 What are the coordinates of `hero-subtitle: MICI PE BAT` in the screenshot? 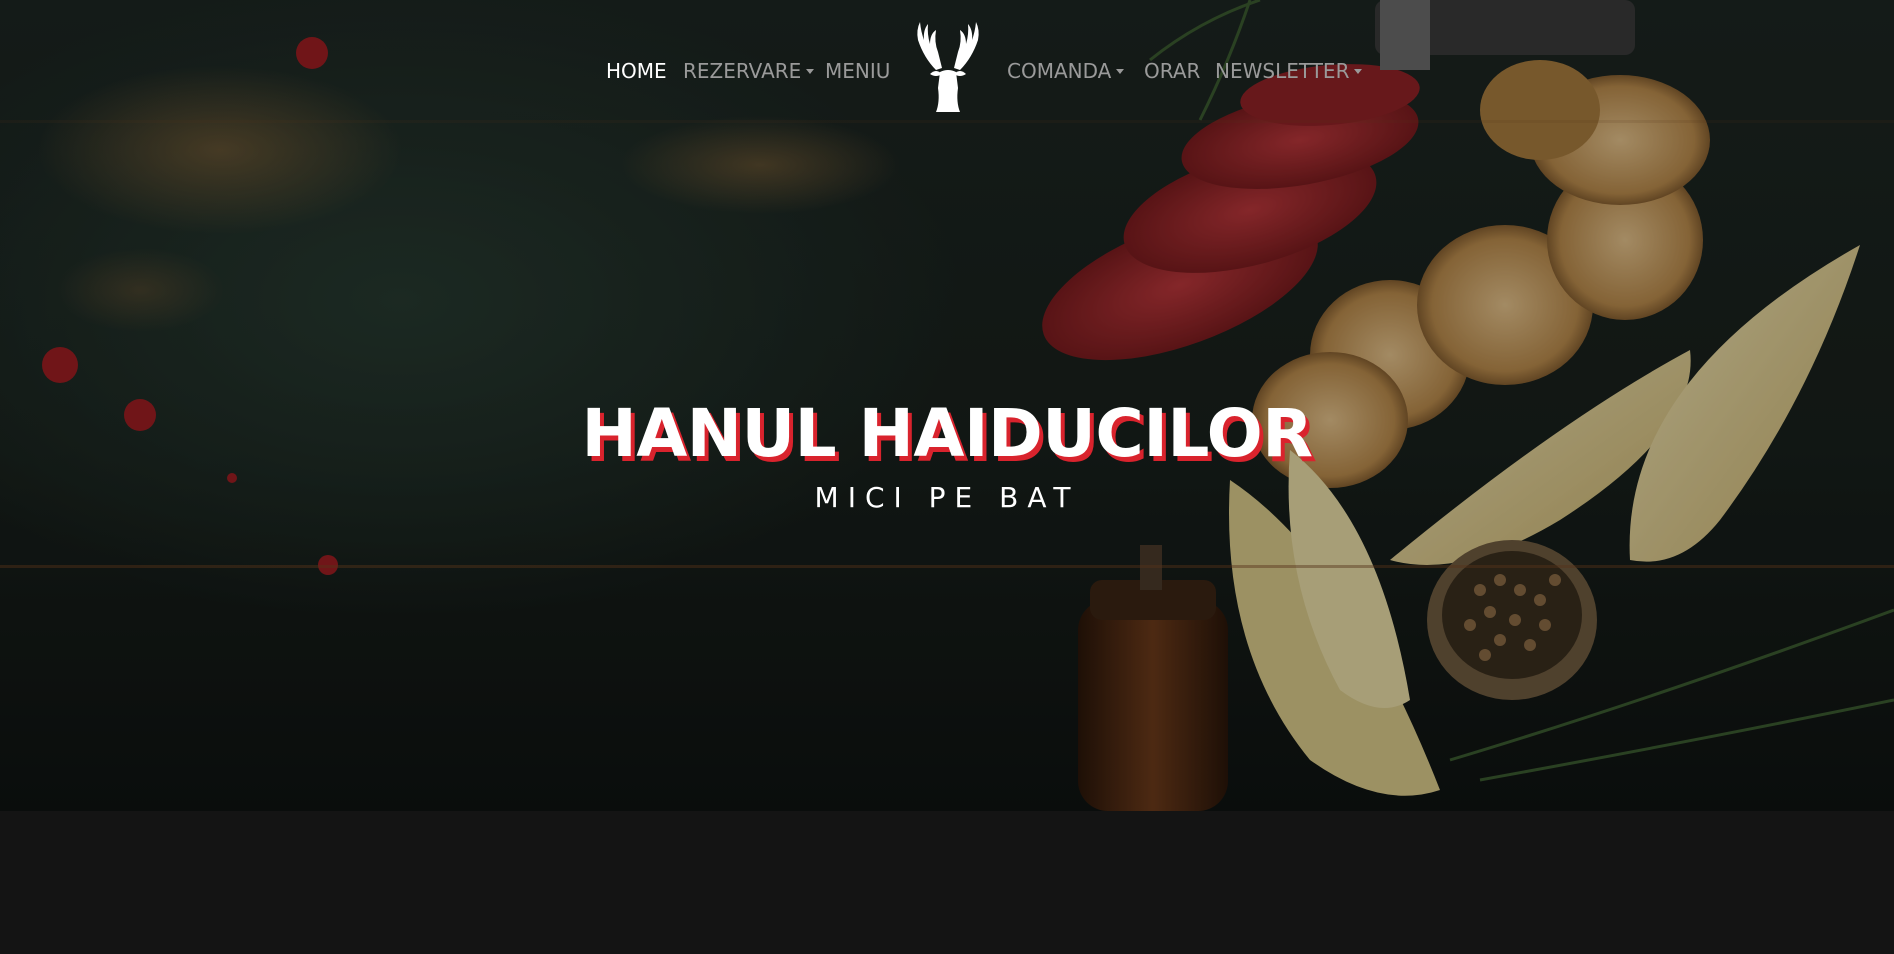 It's located at (947, 497).